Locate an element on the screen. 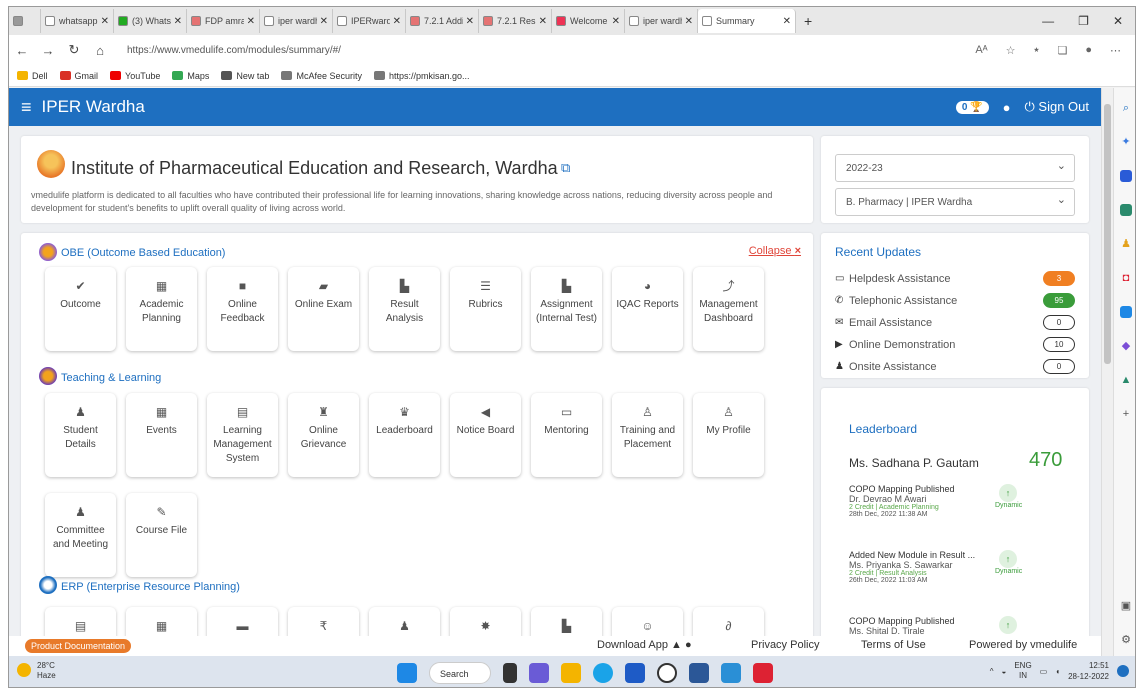 The image size is (1146, 693). language-indicator: ENG IN is located at coordinates (1022, 671).